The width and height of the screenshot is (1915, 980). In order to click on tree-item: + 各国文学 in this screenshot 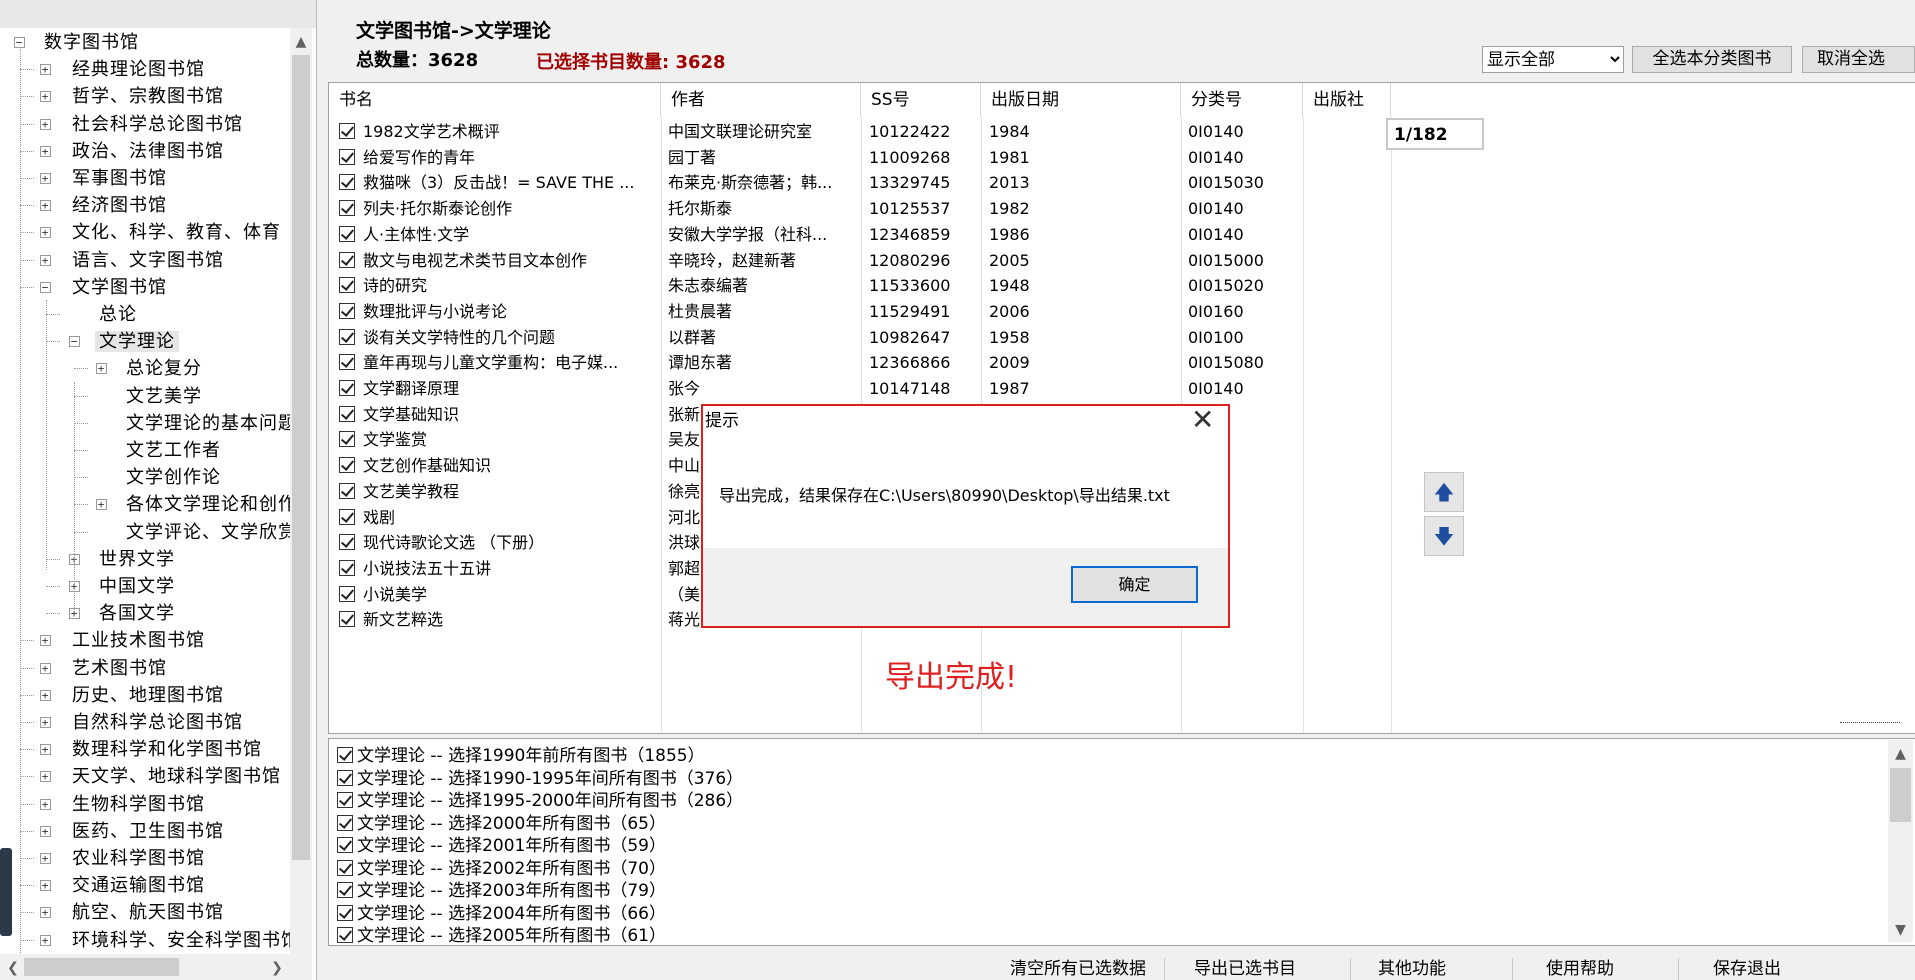, I will do `click(110, 613)`.